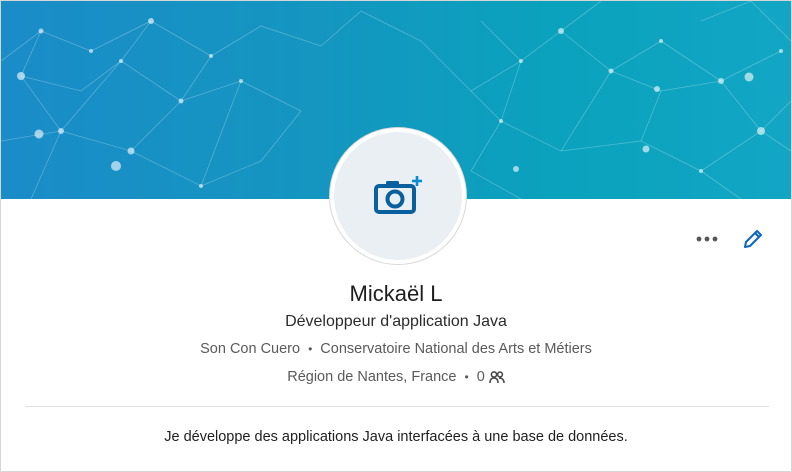 The height and width of the screenshot is (472, 792). I want to click on location-text: Région de Nantes, France, so click(372, 377).